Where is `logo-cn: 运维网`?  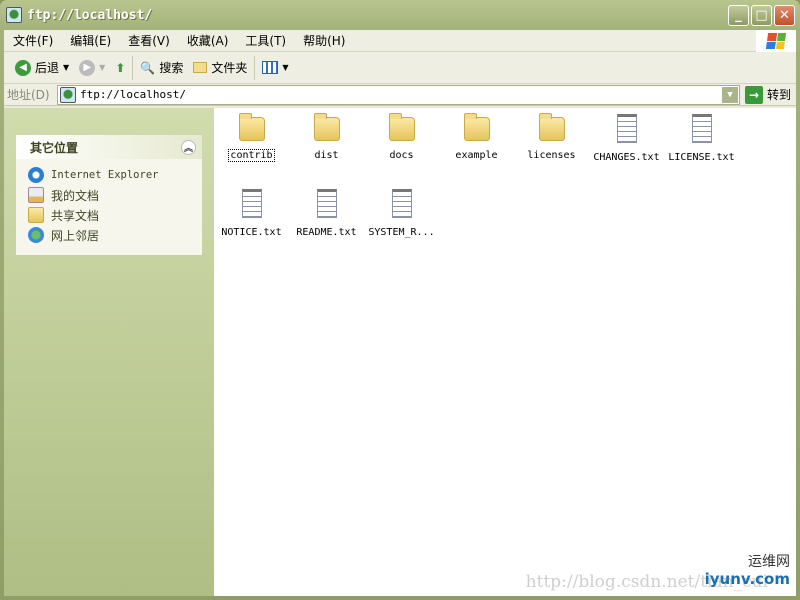
logo-cn: 运维网 is located at coordinates (769, 562).